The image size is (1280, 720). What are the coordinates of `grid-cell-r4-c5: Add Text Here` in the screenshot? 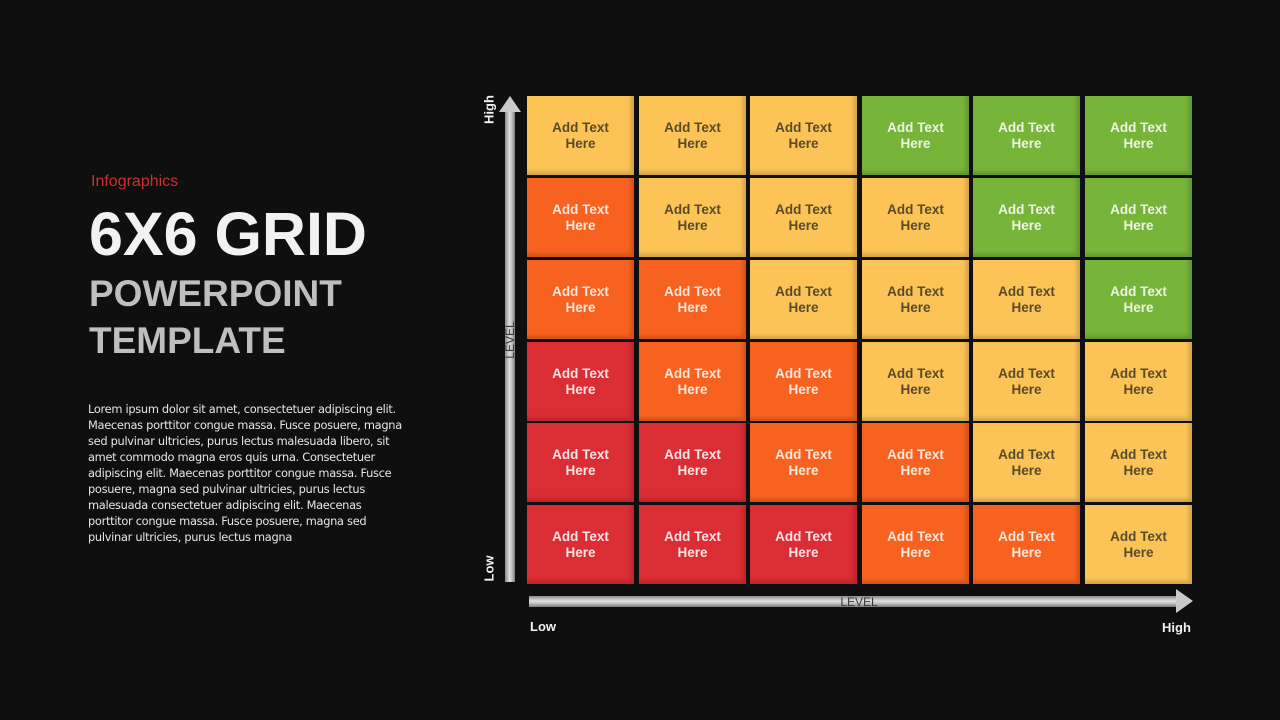 It's located at (1026, 381).